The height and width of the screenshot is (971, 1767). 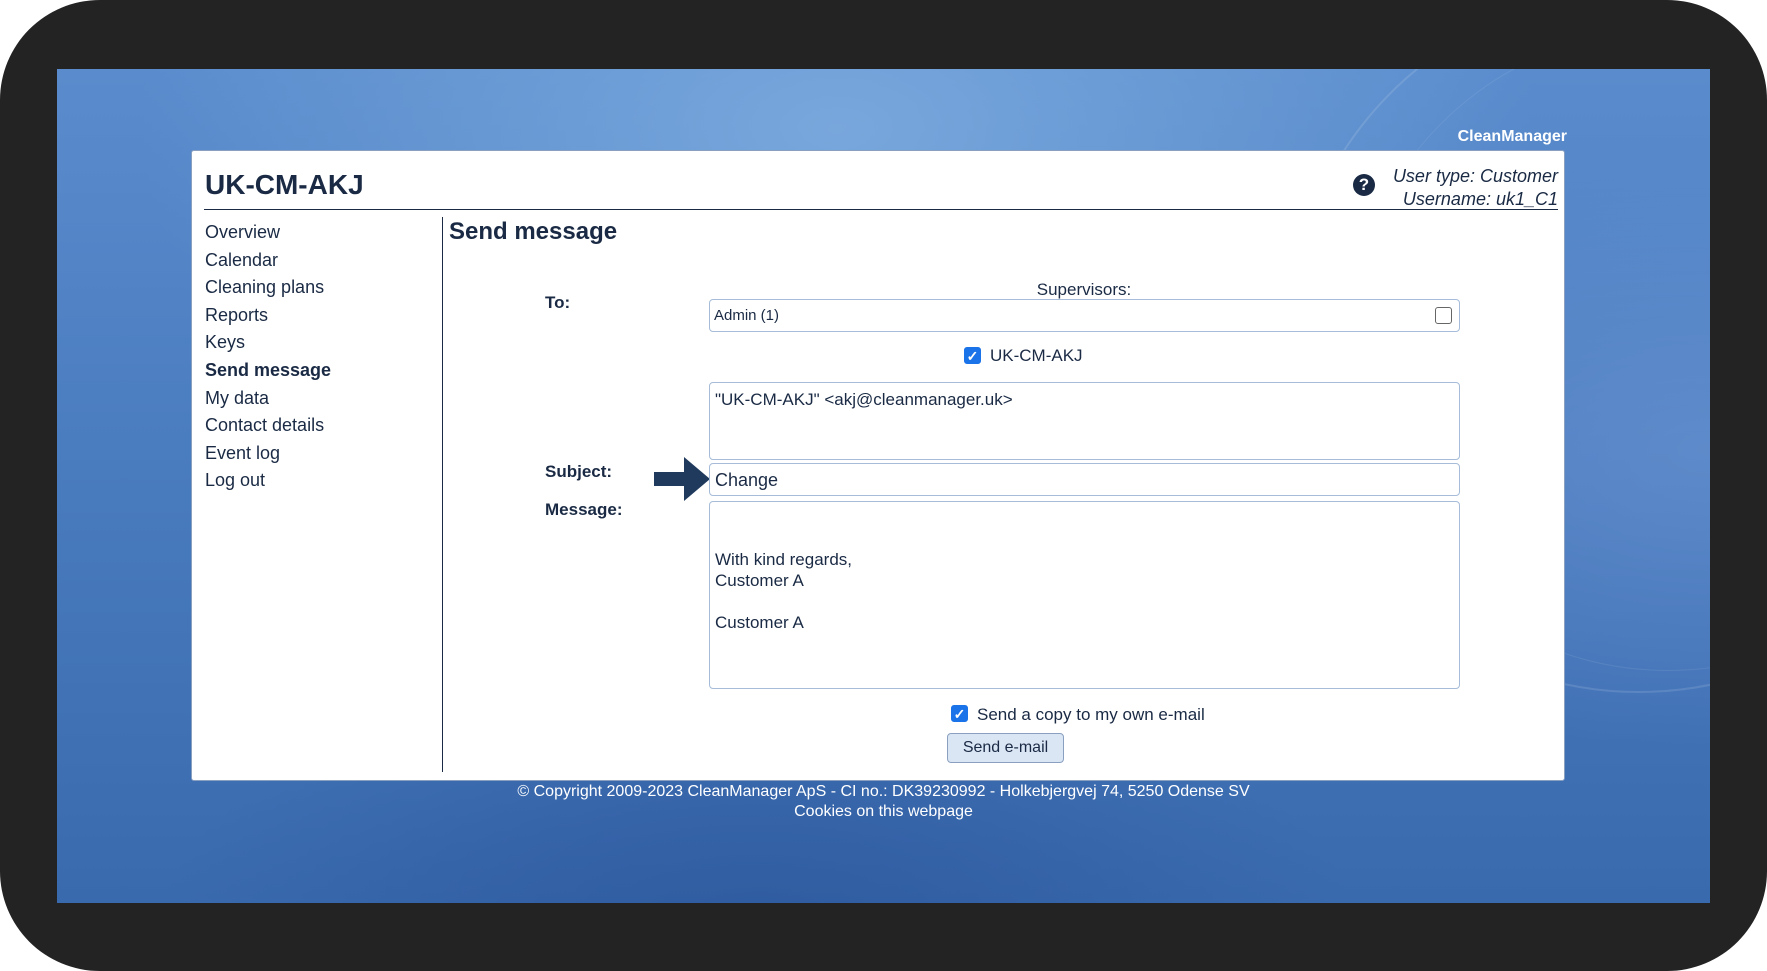 I want to click on nav-item-log-out: Log out, so click(x=268, y=481).